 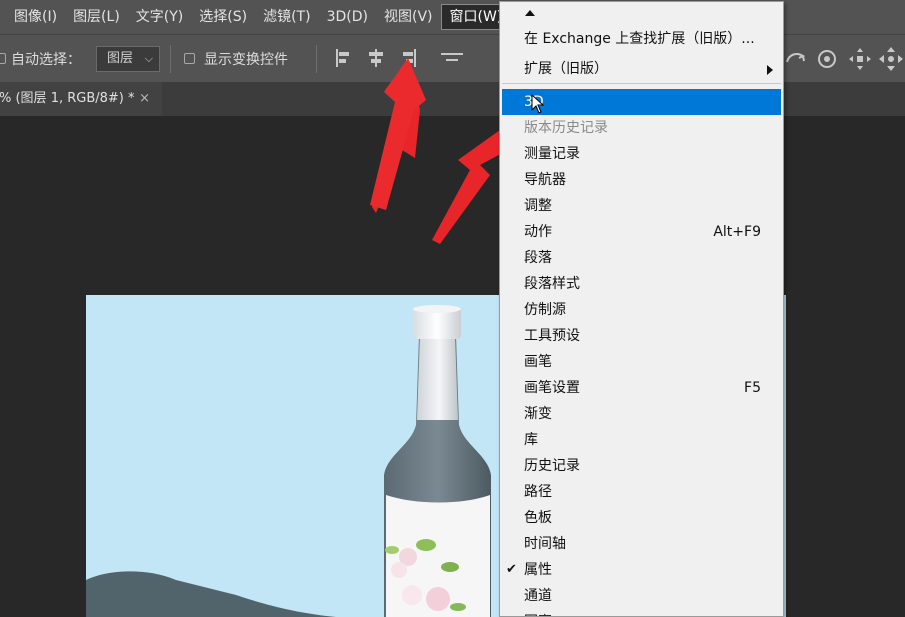 I want to click on window-menu-item: 导航器, so click(x=641, y=180).